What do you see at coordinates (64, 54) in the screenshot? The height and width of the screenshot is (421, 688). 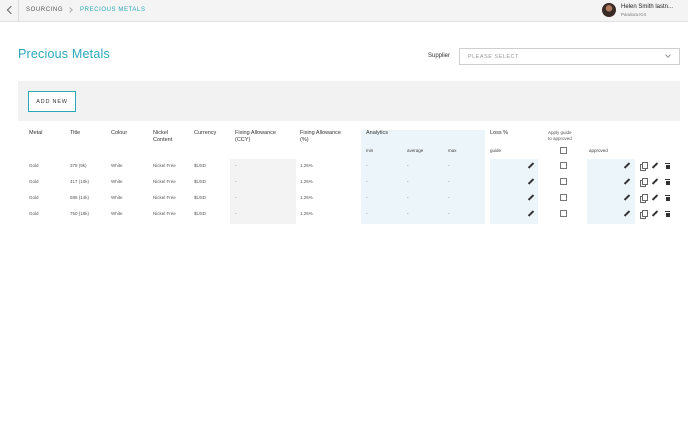 I see `page-title: Precious Metals` at bounding box center [64, 54].